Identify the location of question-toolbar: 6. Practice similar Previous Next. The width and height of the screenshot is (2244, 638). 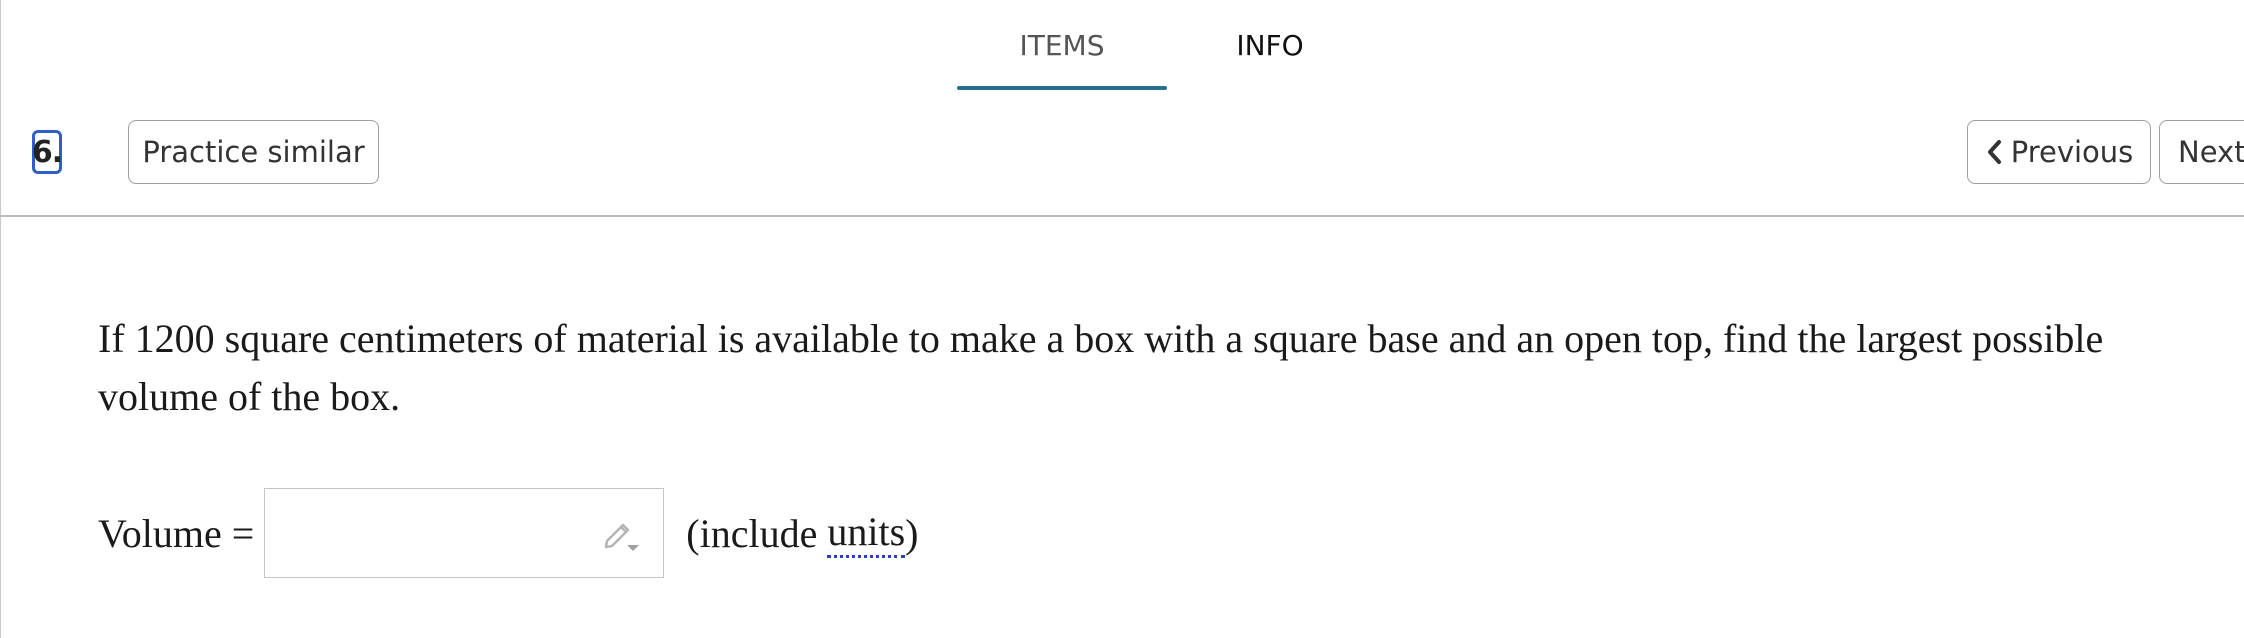
(1122, 153).